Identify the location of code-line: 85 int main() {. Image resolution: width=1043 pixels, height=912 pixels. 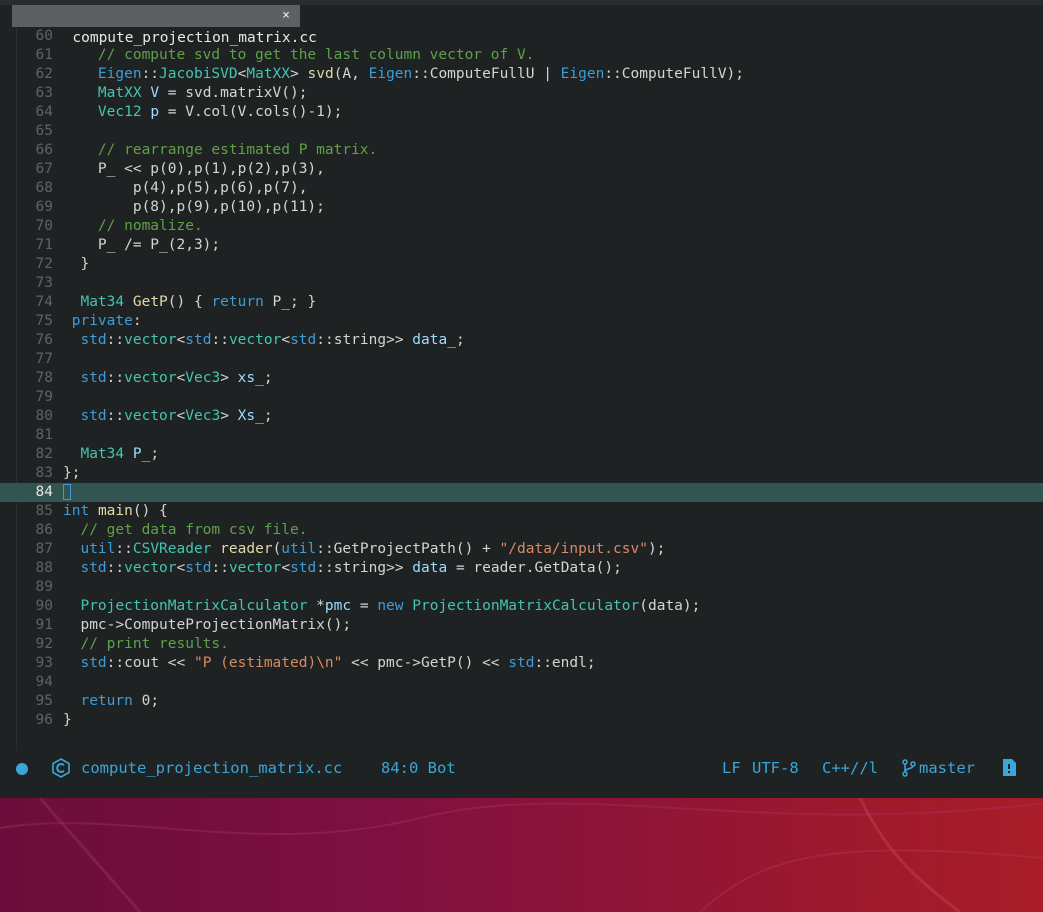
(521, 511).